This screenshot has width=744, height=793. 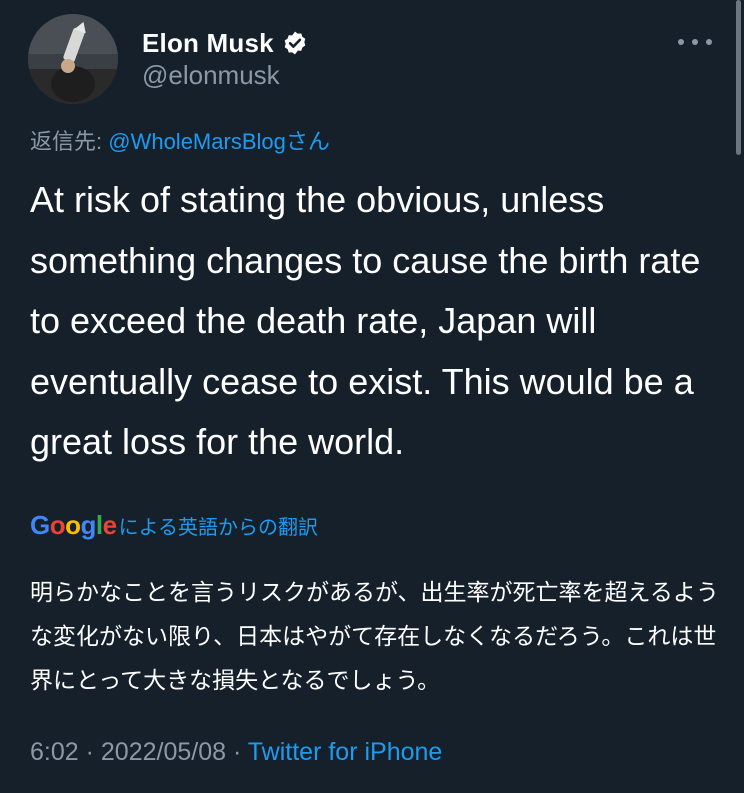 What do you see at coordinates (163, 752) in the screenshot?
I see `tweet-date: 2022/05/08` at bounding box center [163, 752].